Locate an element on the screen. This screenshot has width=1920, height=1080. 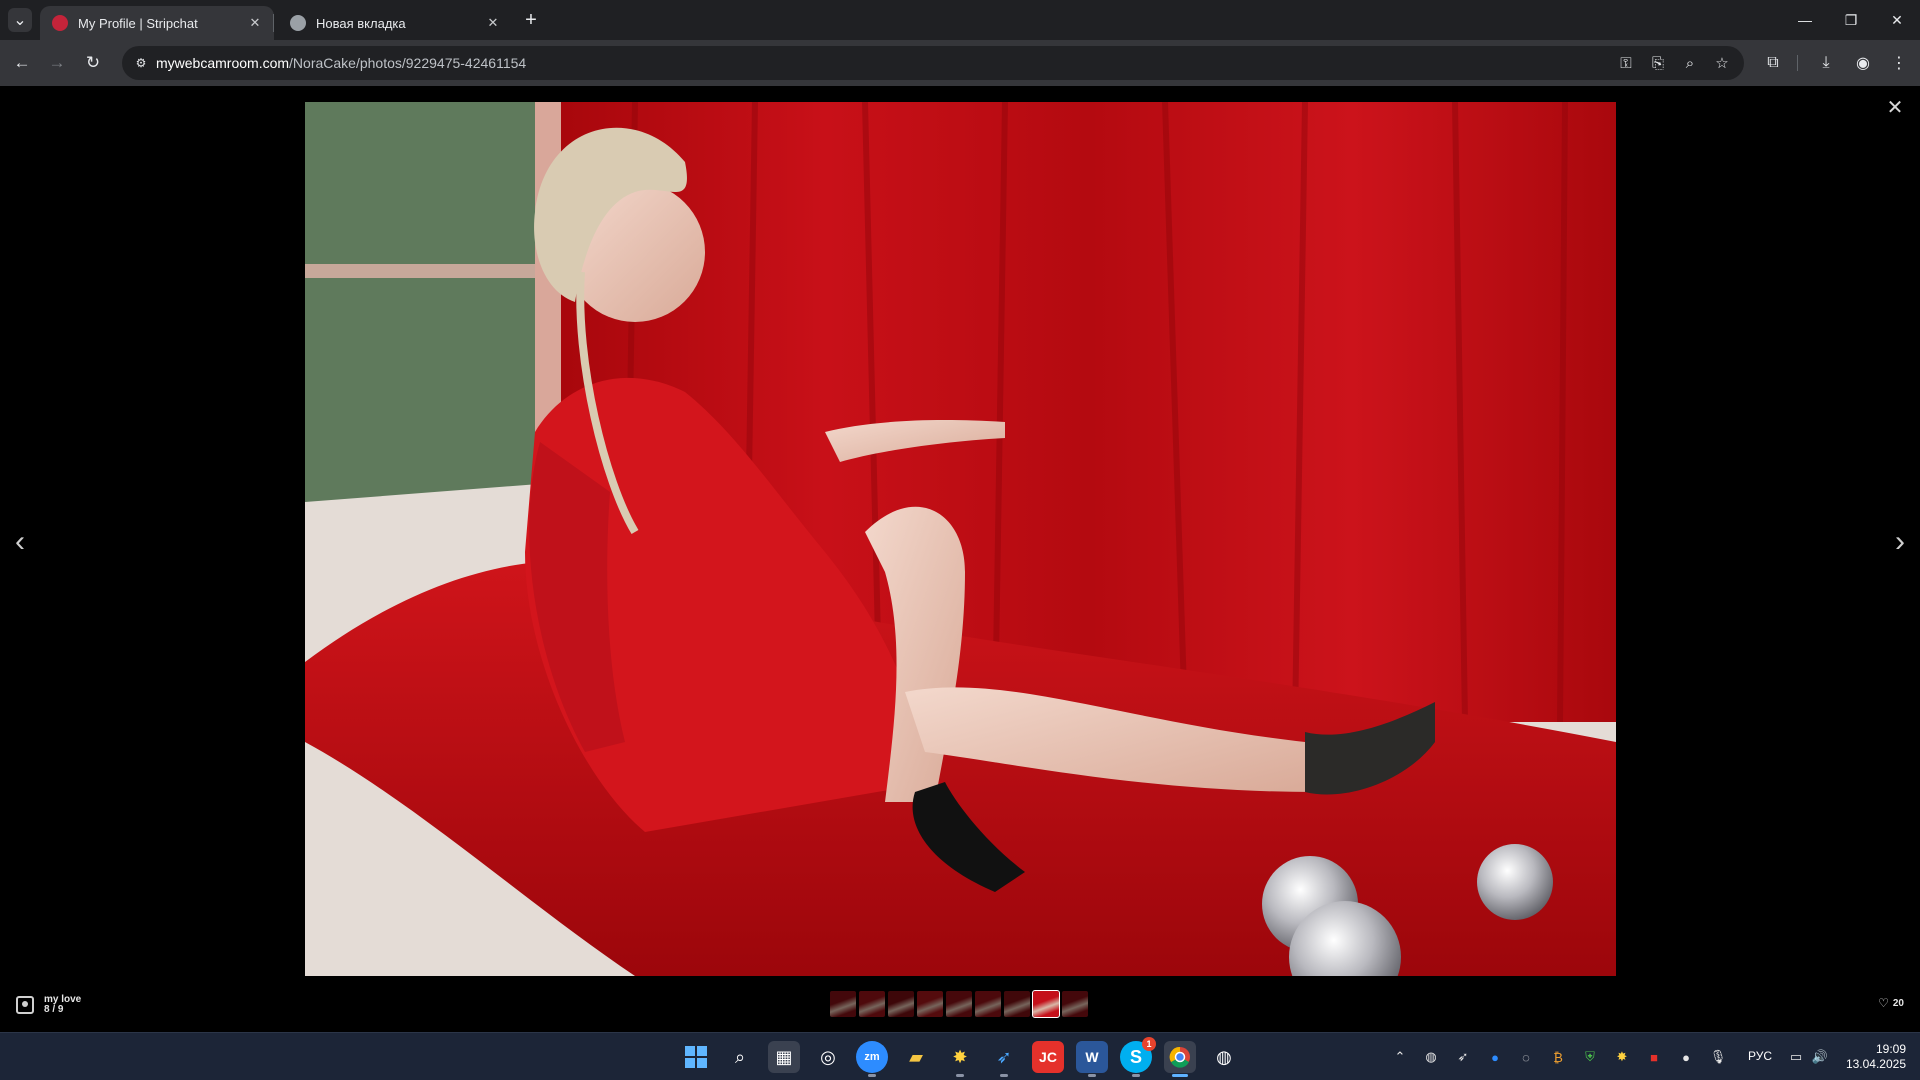
password-key-icon: ⚿ is located at coordinates (1626, 63).